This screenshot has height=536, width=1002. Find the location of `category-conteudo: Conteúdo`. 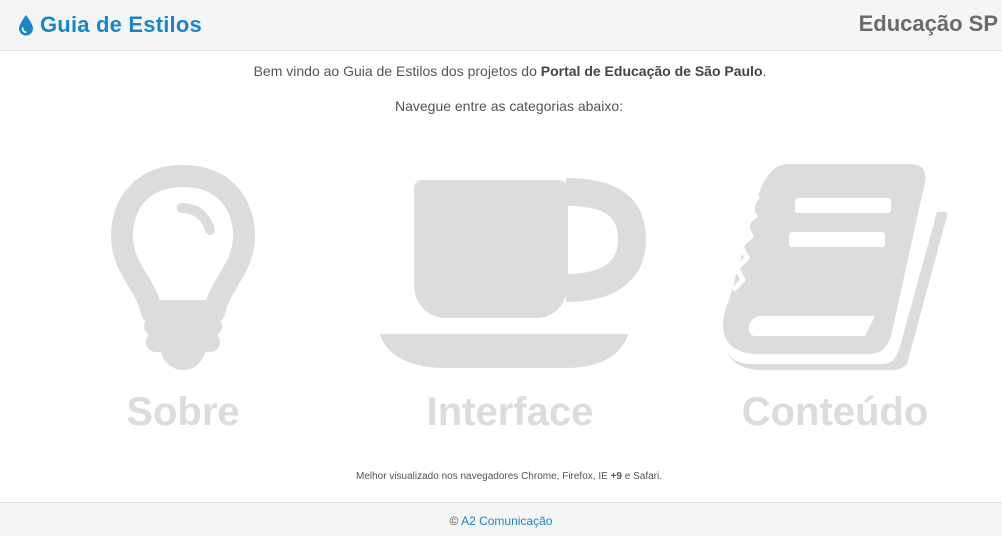

category-conteudo: Conteúdo is located at coordinates (835, 292).